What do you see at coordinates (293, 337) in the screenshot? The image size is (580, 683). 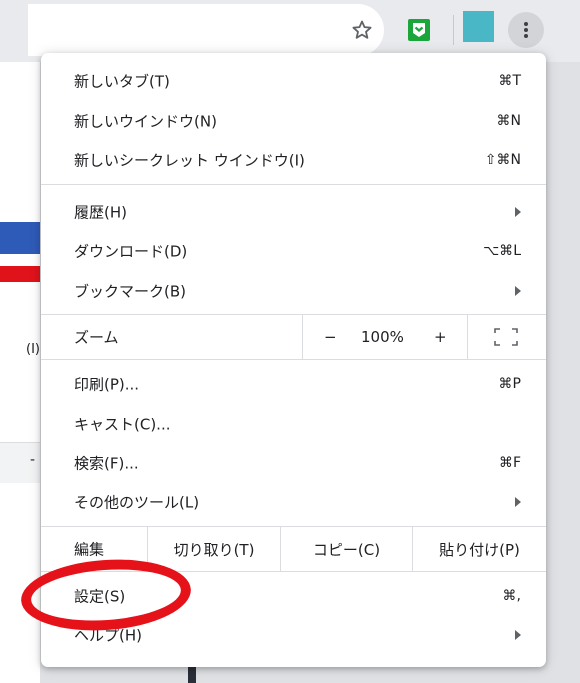 I see `zoom-row: ズーム − 100% +` at bounding box center [293, 337].